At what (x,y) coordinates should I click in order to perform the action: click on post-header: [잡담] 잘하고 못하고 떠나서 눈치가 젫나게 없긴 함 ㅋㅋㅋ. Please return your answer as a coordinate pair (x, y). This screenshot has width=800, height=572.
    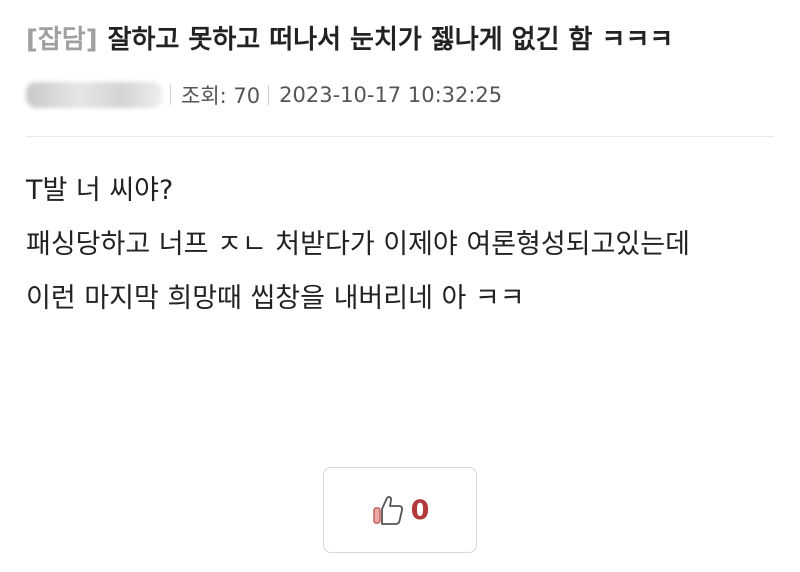
    Looking at the image, I should click on (403, 40).